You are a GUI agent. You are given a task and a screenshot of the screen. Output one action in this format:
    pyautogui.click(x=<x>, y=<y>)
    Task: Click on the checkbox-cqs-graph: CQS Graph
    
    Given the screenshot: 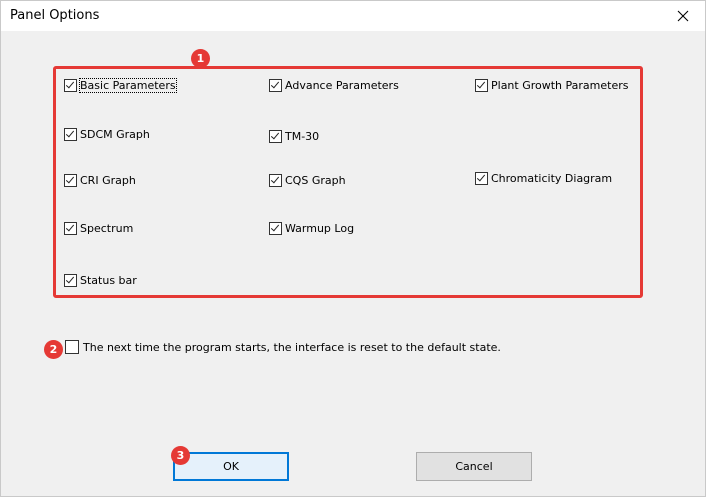 What is the action you would take?
    pyautogui.click(x=307, y=180)
    